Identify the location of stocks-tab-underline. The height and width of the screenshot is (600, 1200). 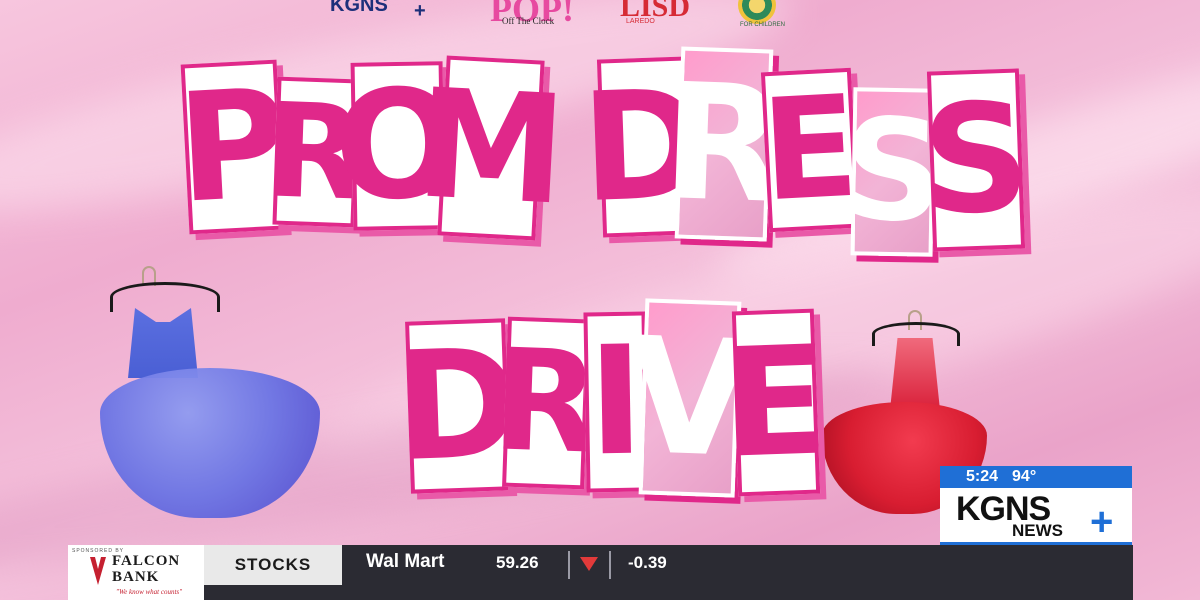
(273, 592).